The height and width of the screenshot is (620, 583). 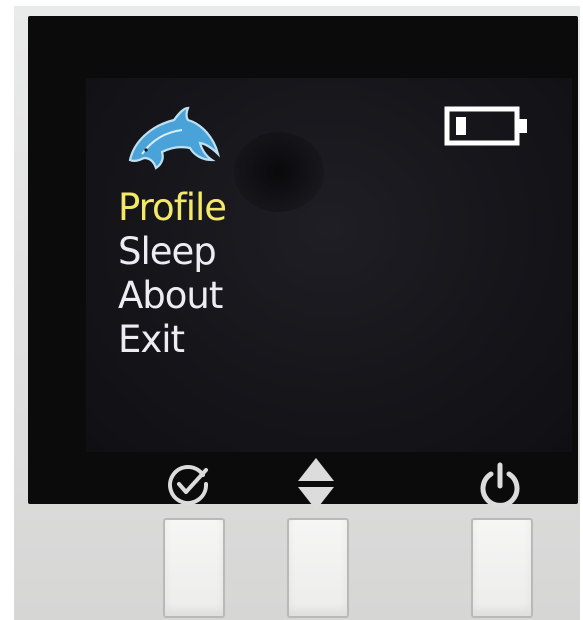 I want to click on dolphin-logo-icon, so click(x=174, y=138).